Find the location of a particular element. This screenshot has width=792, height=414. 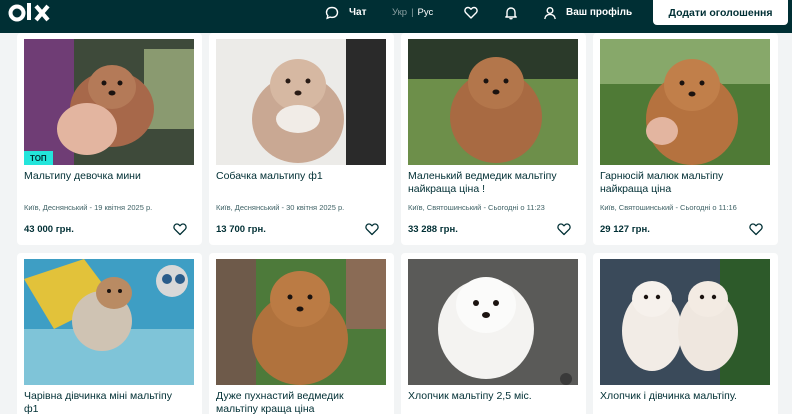

listing-location-date: Київ, Святошинський - Сьогодні о 11:23 is located at coordinates (476, 207).